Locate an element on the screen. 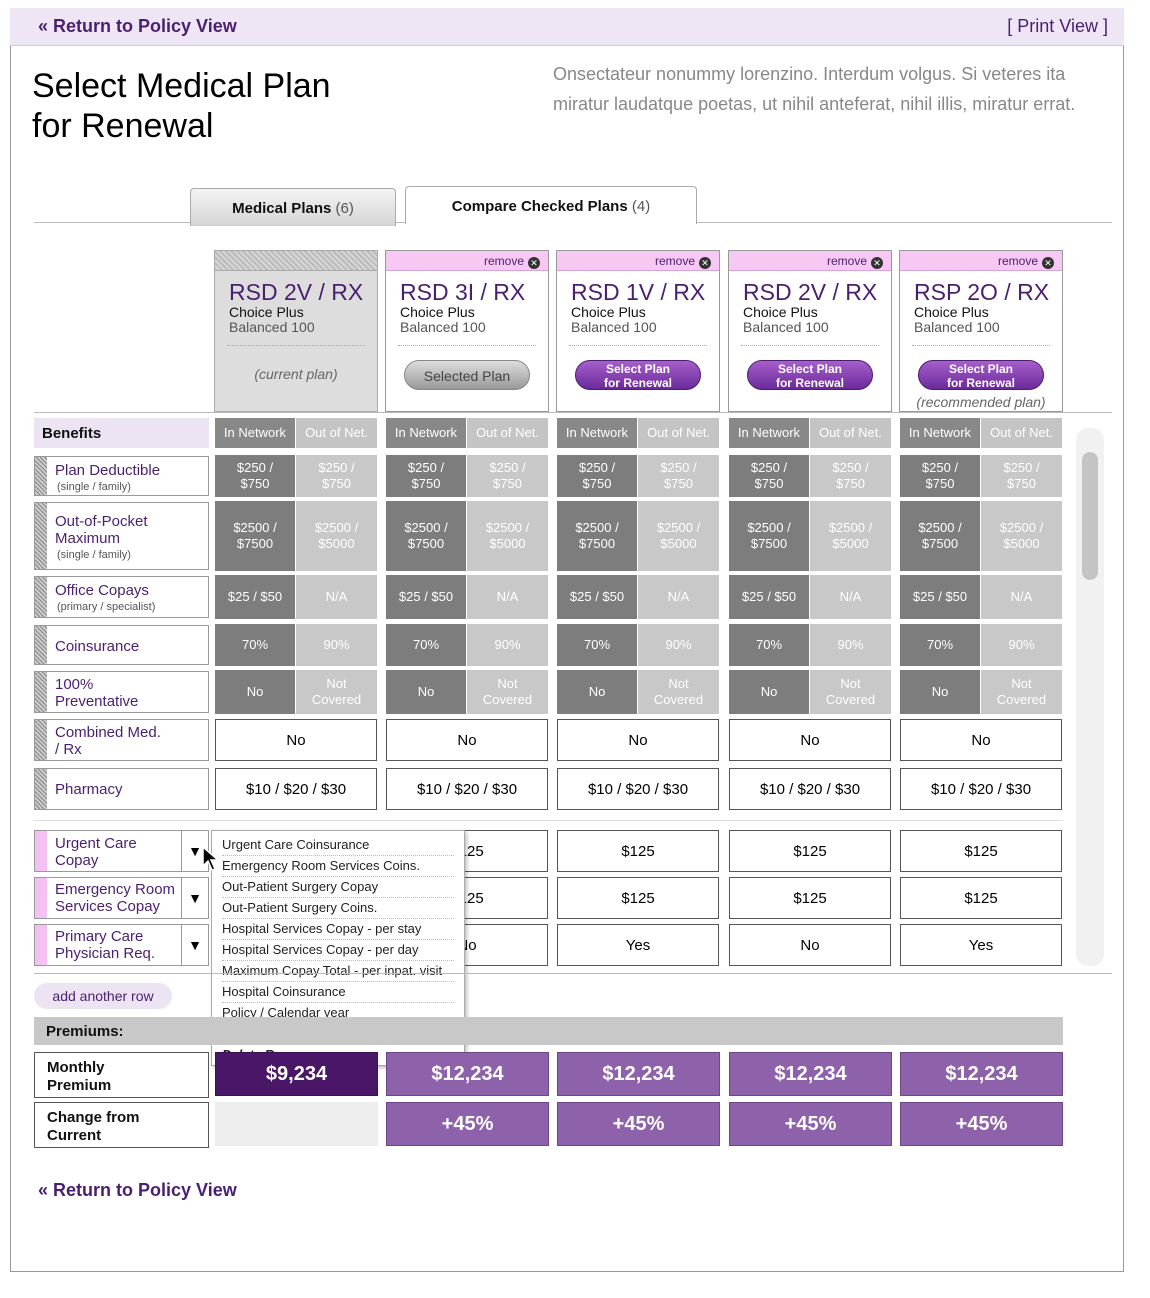 The height and width of the screenshot is (1298, 1150). menu-item: Hospital Services Copay - per stay is located at coordinates (338, 929).